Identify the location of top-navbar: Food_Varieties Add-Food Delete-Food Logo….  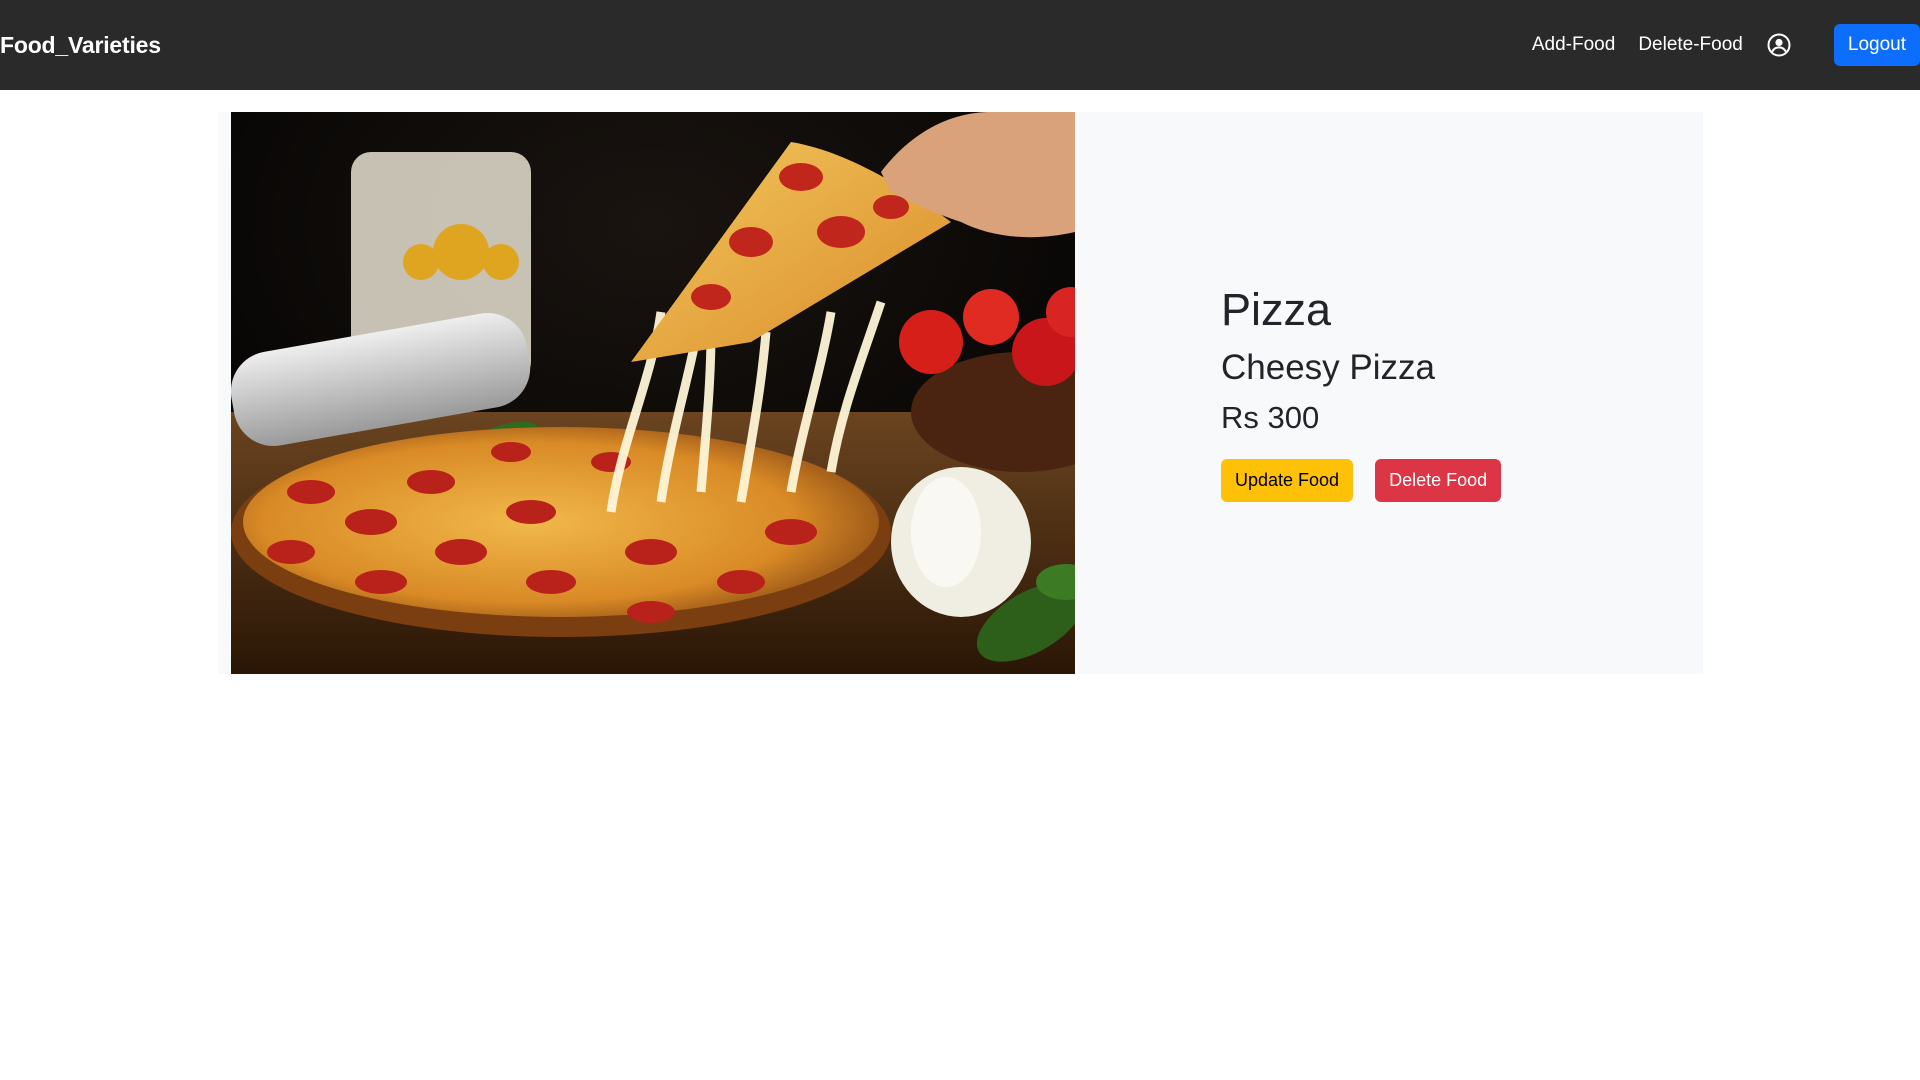
(960, 45).